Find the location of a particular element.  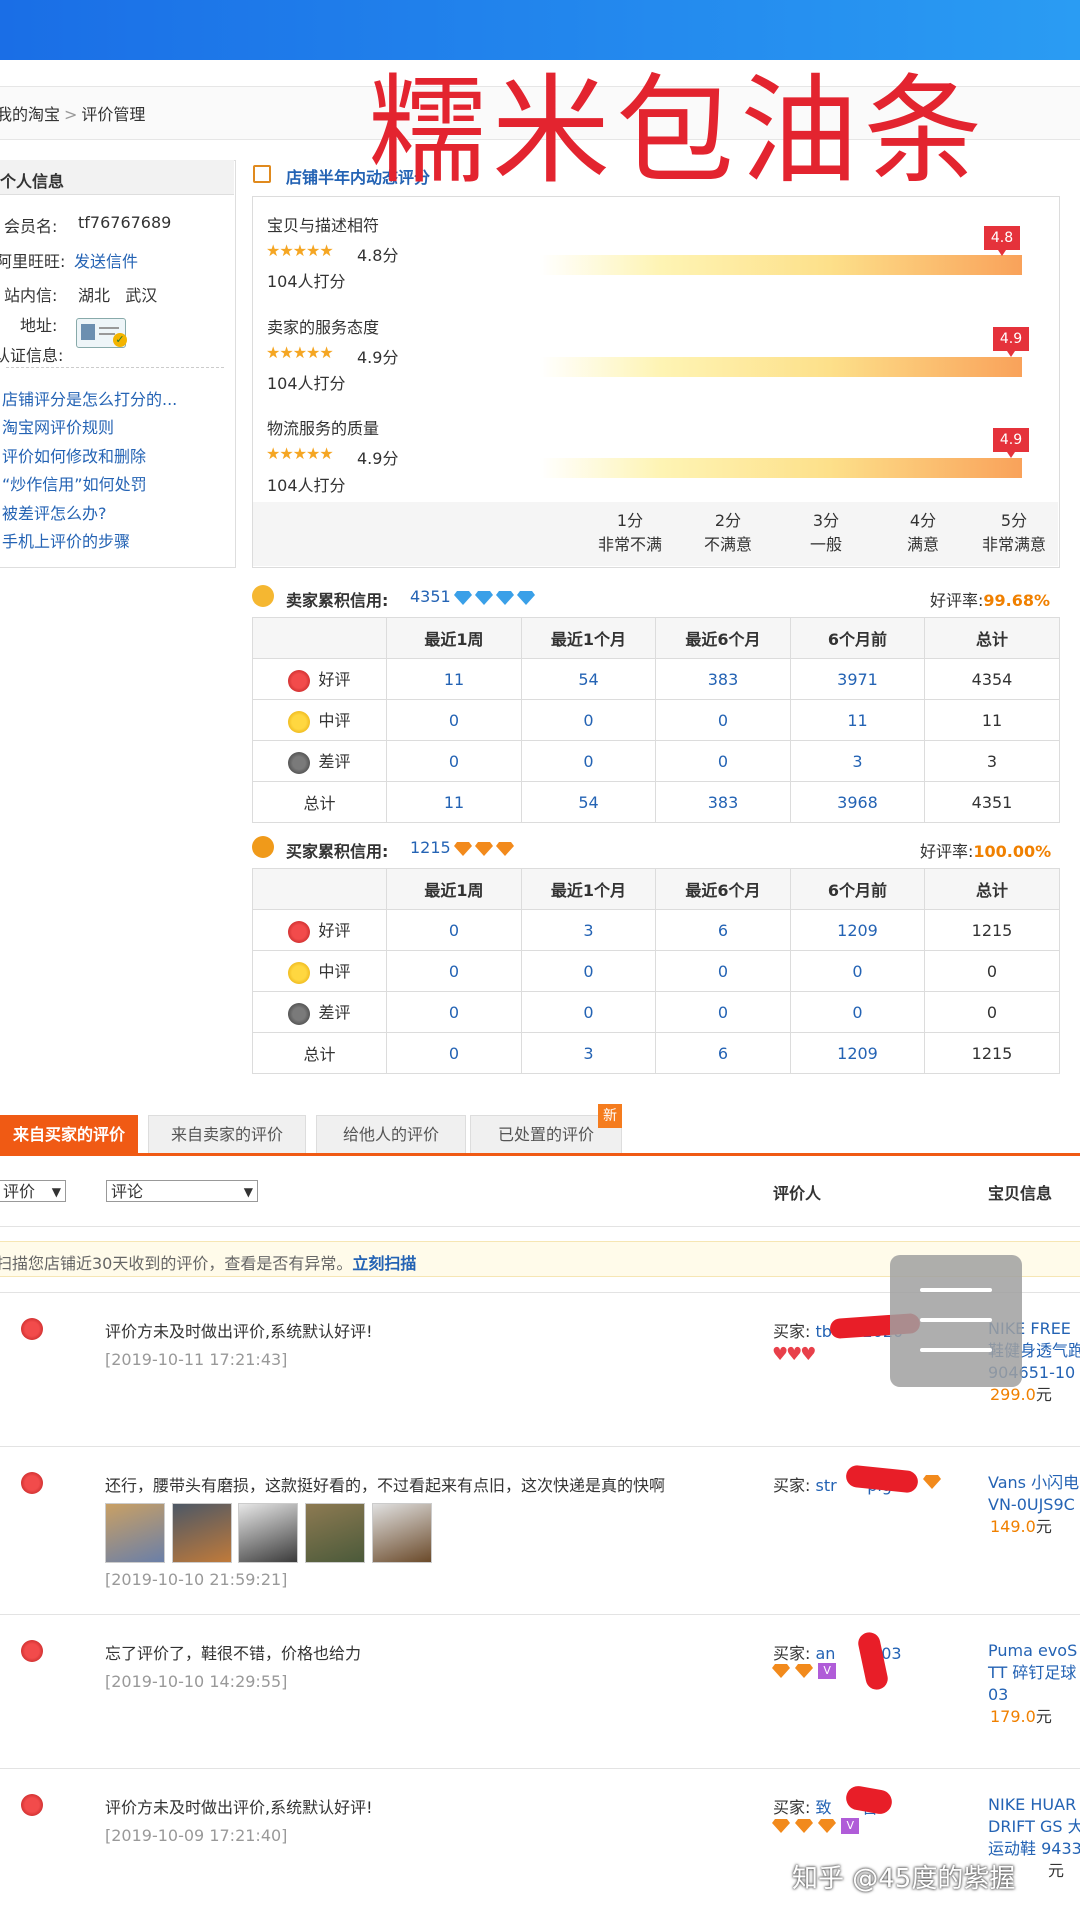

buyer-credit-score: 1215 is located at coordinates (430, 847).